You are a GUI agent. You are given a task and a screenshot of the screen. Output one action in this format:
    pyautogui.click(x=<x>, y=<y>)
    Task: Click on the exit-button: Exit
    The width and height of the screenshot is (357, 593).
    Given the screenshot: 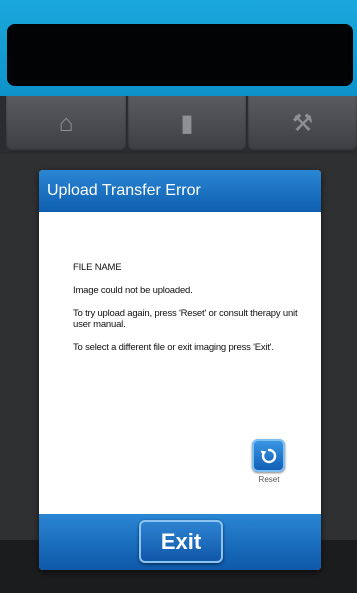 What is the action you would take?
    pyautogui.click(x=181, y=541)
    